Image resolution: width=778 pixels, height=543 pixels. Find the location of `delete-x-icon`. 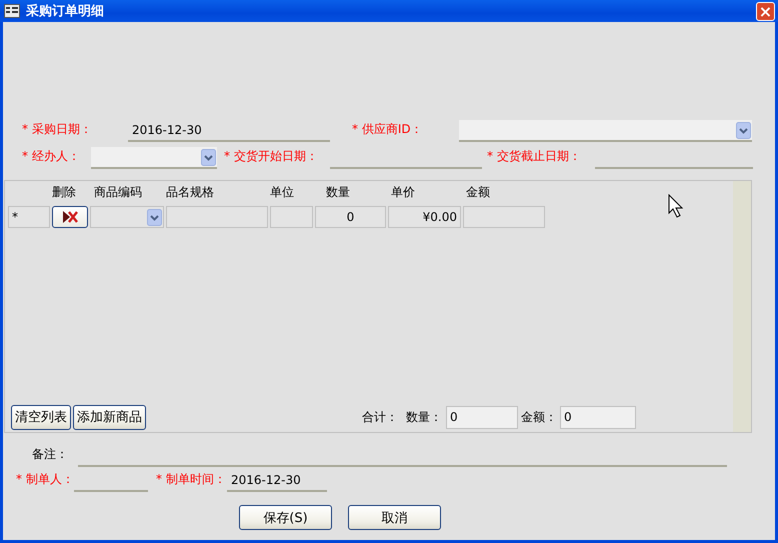

delete-x-icon is located at coordinates (70, 217).